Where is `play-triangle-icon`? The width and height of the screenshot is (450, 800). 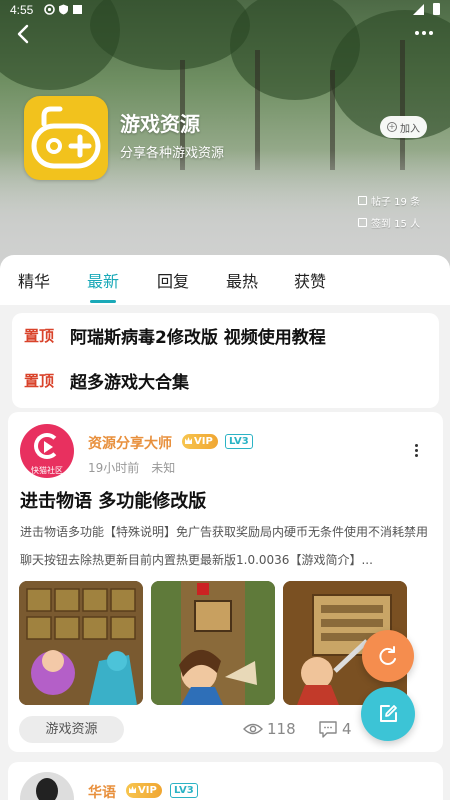
play-triangle-icon is located at coordinates (48, 447).